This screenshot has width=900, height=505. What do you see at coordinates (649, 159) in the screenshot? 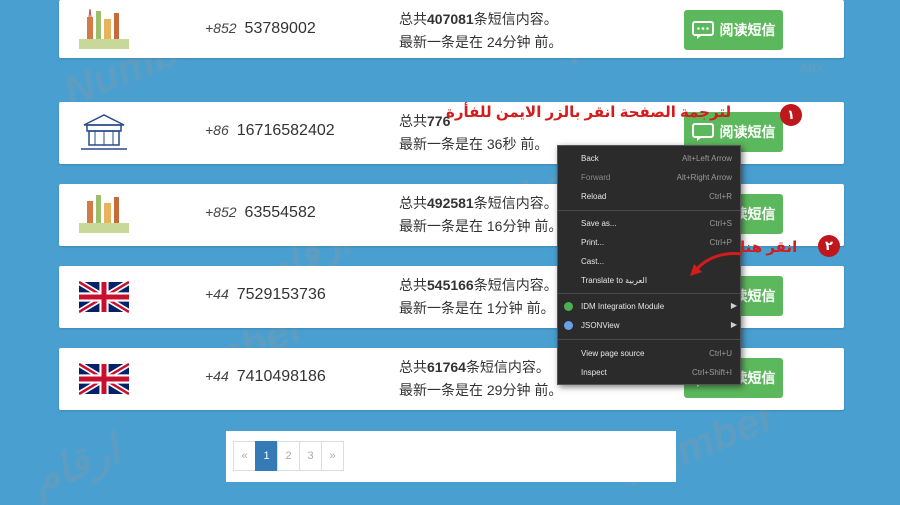
I see `menu-item-back: Back Alt+Left Arrow` at bounding box center [649, 159].